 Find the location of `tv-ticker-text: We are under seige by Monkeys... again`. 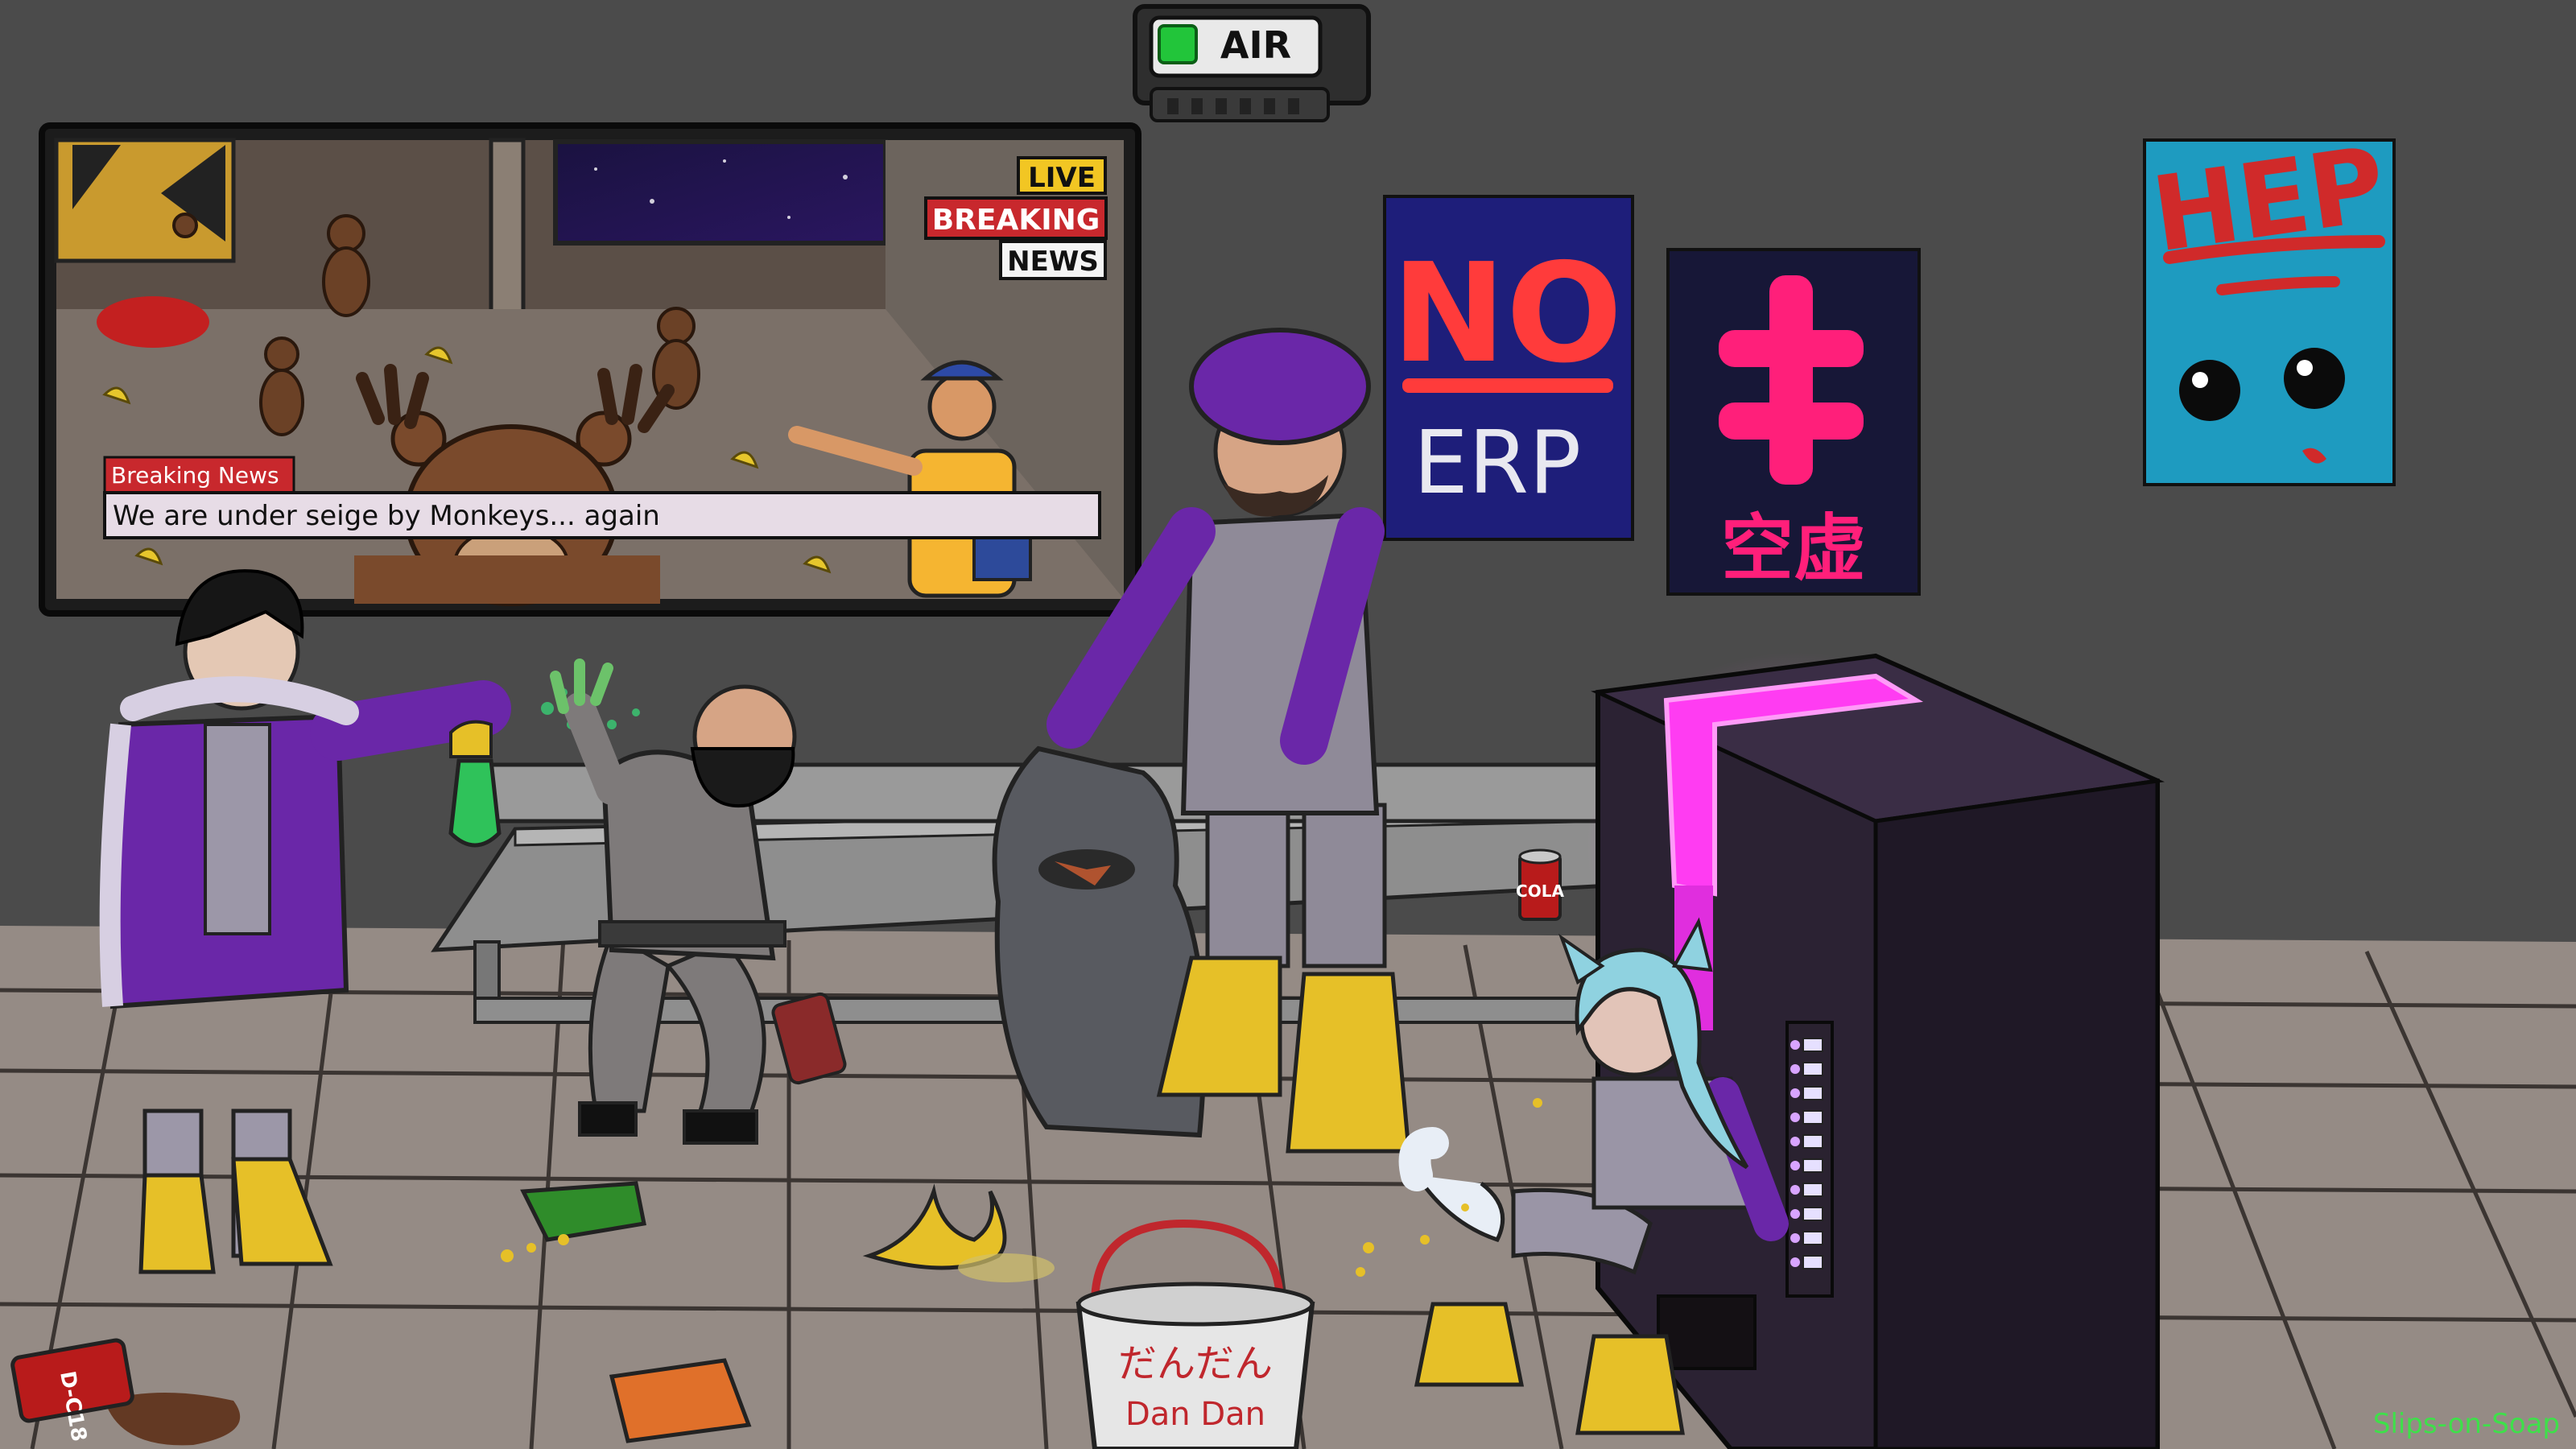

tv-ticker-text: We are under seige by Monkeys... again is located at coordinates (386, 516).